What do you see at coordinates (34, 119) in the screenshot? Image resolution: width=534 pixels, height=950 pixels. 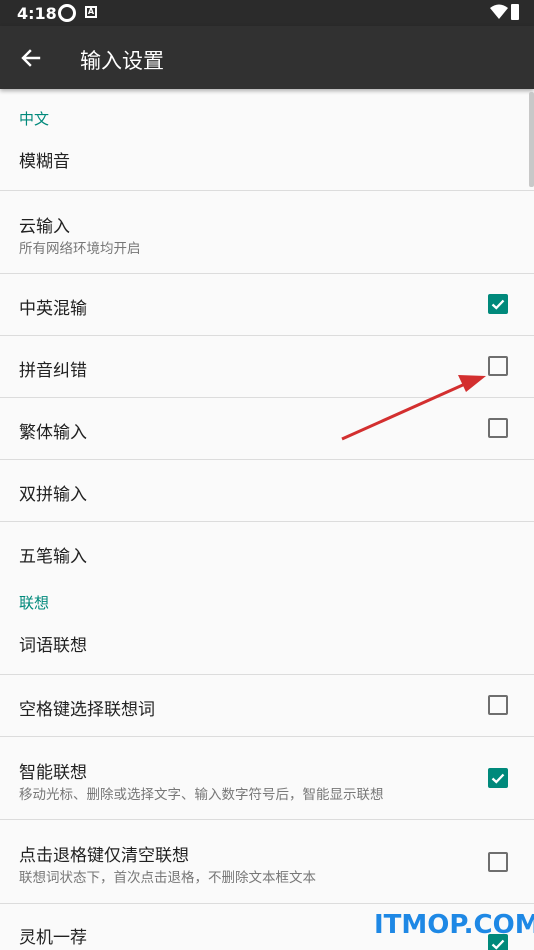 I see `category-chinese: 中文` at bounding box center [34, 119].